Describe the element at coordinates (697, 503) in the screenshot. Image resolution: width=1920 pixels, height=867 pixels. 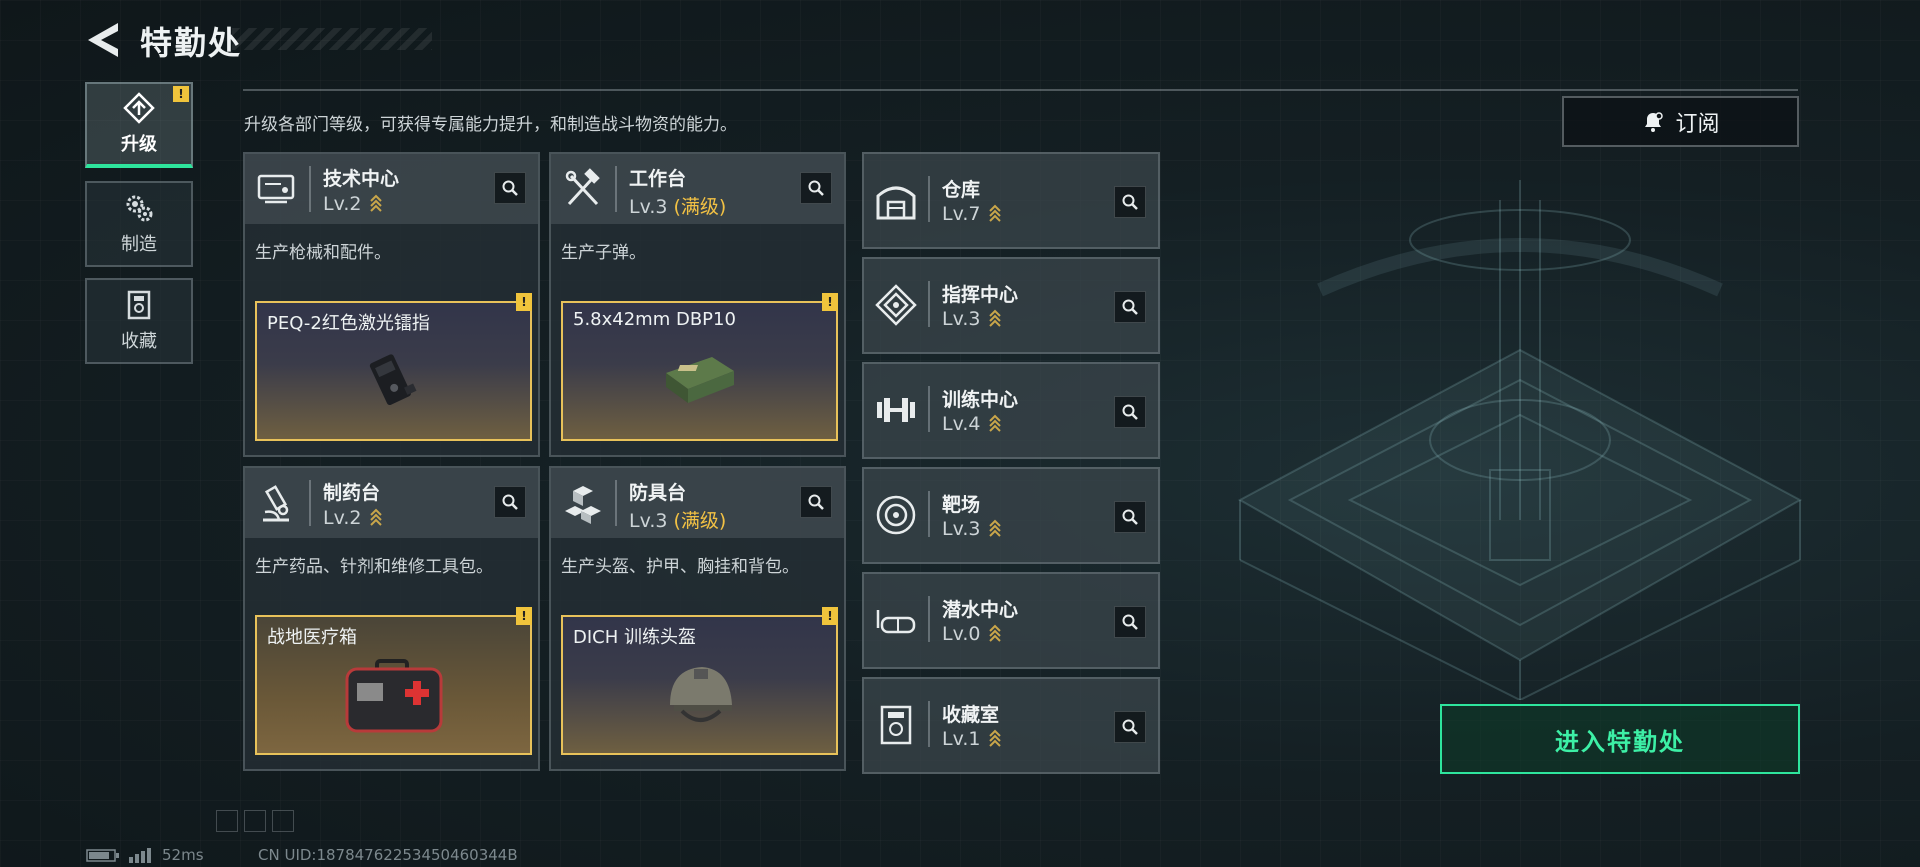
I see `card-header: 防具台 Lv.3 (满级)` at that location.